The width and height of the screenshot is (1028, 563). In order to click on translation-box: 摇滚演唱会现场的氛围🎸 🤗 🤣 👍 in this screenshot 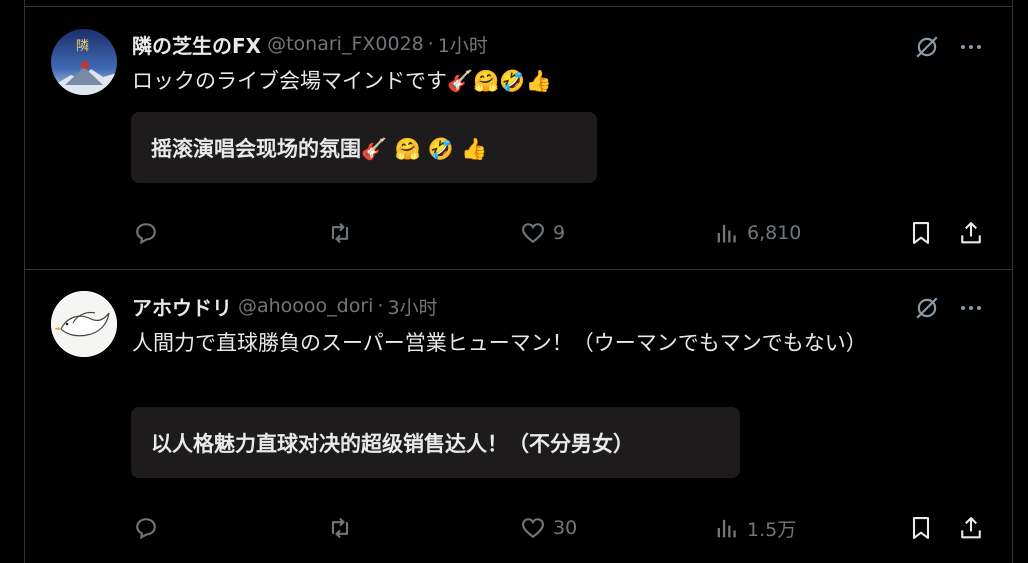, I will do `click(364, 147)`.